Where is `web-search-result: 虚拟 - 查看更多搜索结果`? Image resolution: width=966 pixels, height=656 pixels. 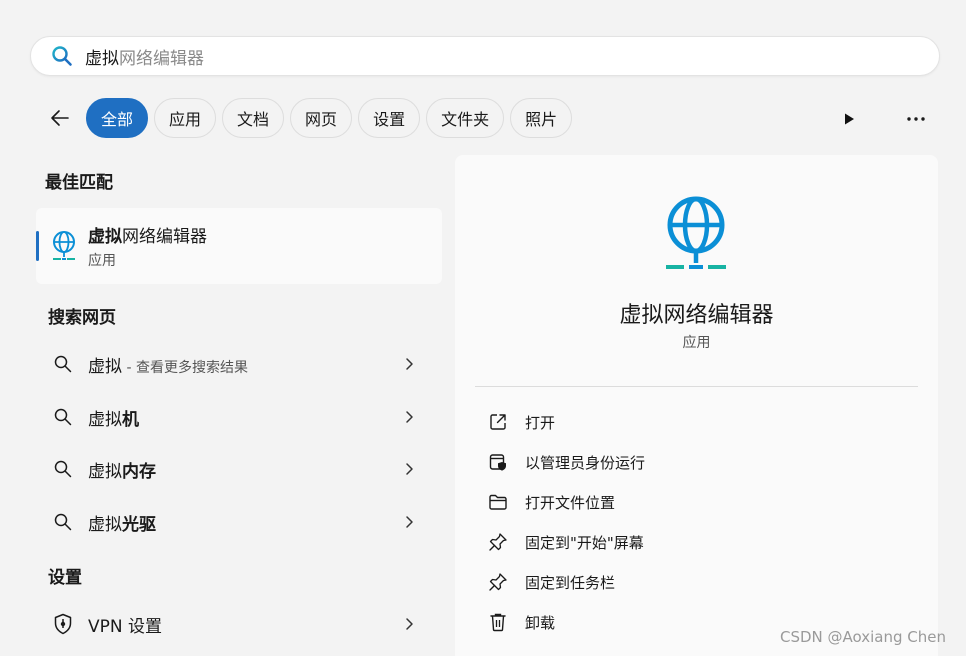 web-search-result: 虚拟 - 查看更多搜索结果 is located at coordinates (239, 364).